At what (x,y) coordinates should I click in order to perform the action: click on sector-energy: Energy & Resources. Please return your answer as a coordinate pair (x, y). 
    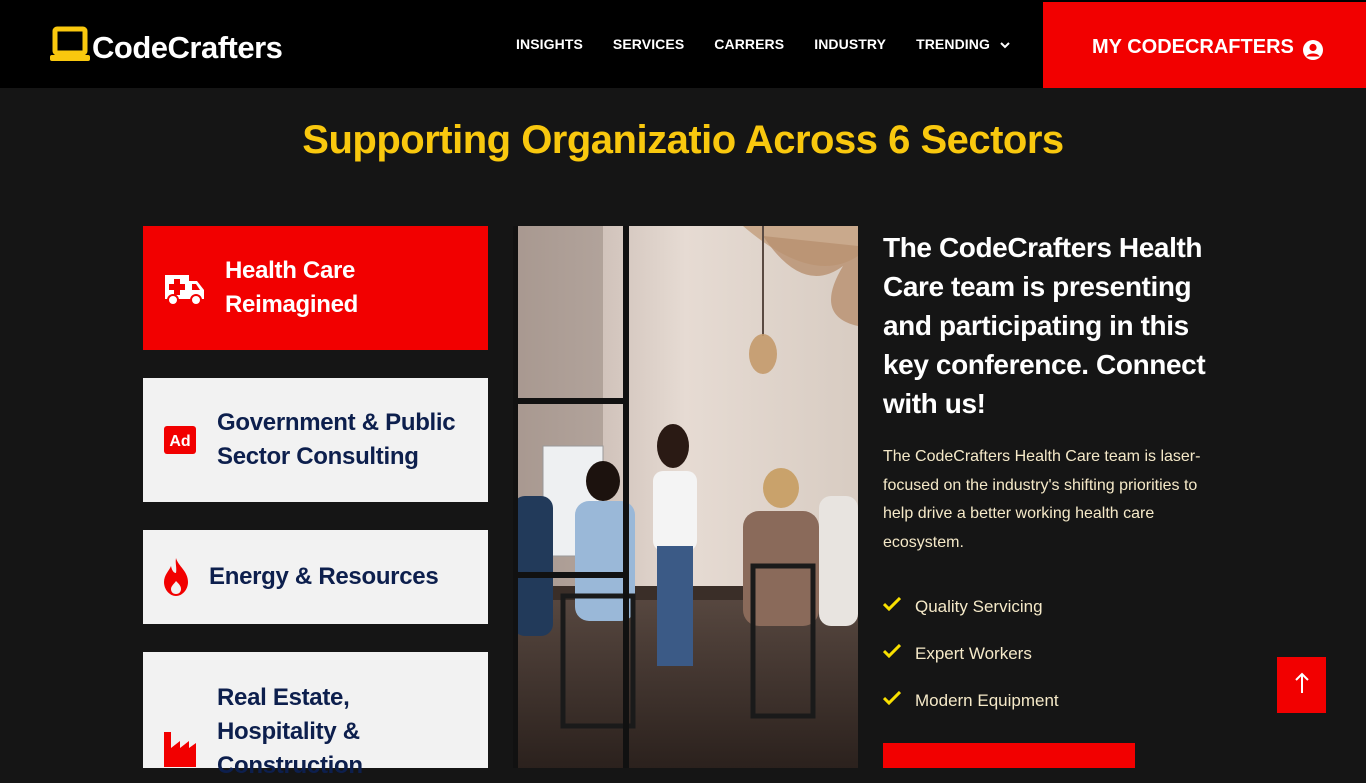
    Looking at the image, I should click on (315, 577).